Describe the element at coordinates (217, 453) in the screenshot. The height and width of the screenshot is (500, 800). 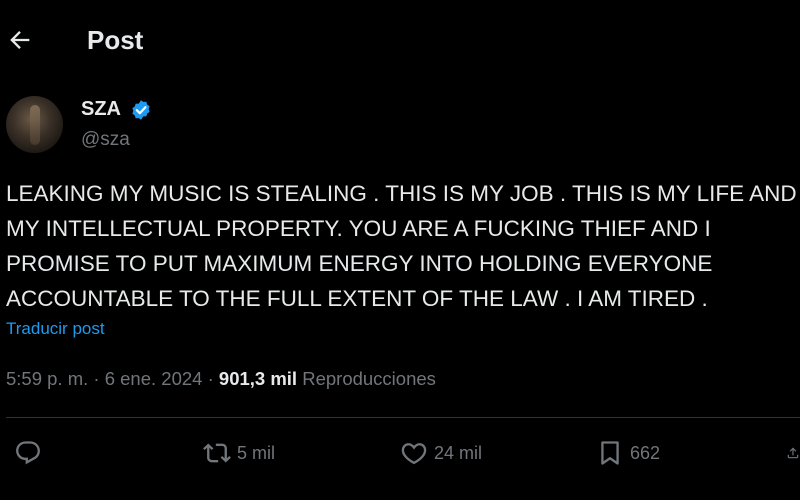
I see `repost-icon` at that location.